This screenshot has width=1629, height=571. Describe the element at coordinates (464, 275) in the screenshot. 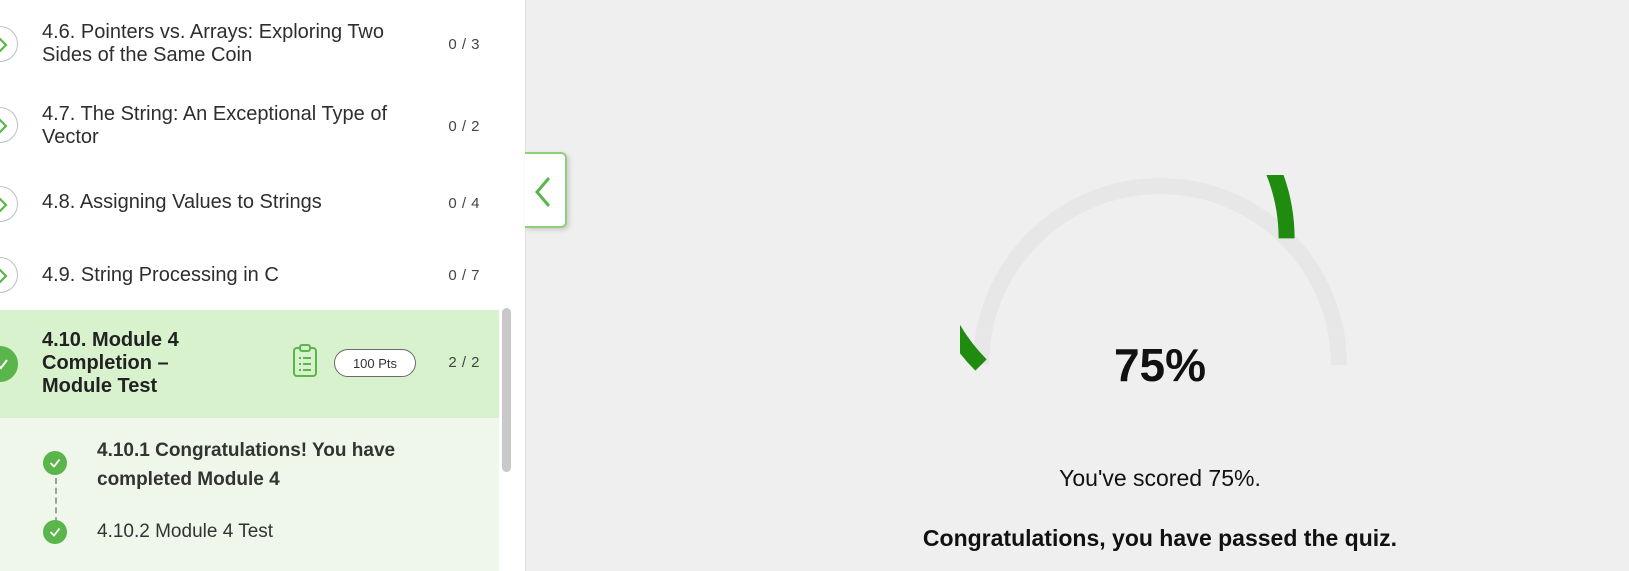

I see `outline-item-progress: 0 / 7` at that location.